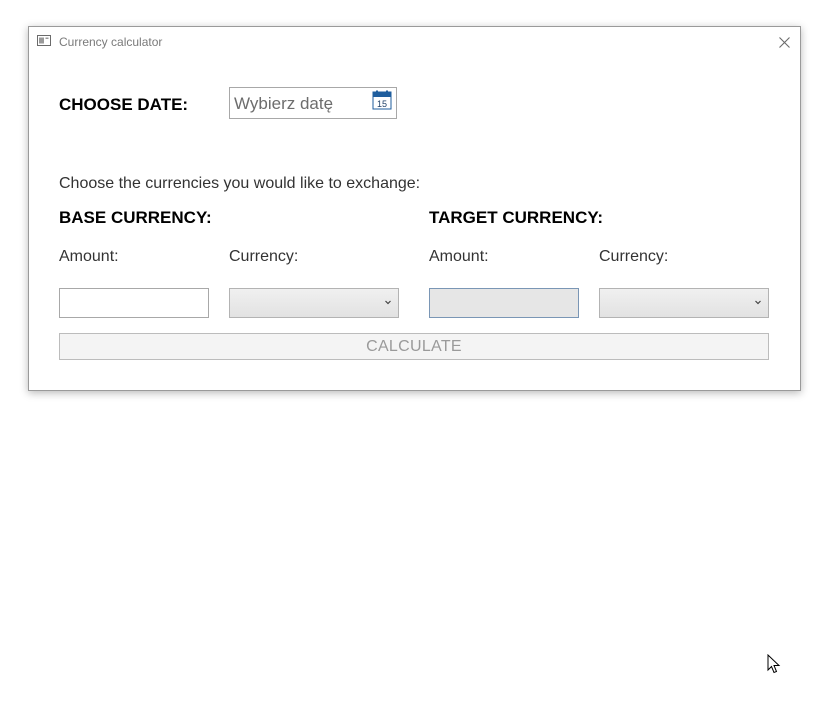  I want to click on calendar-day-text: 15, so click(382, 104).